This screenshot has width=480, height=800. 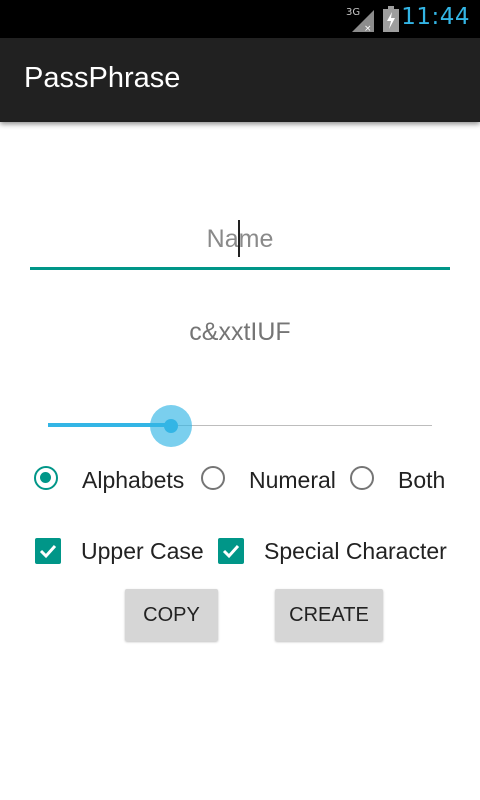 I want to click on char-type-radio-group: Alphabets Numeral Both, so click(x=240, y=480).